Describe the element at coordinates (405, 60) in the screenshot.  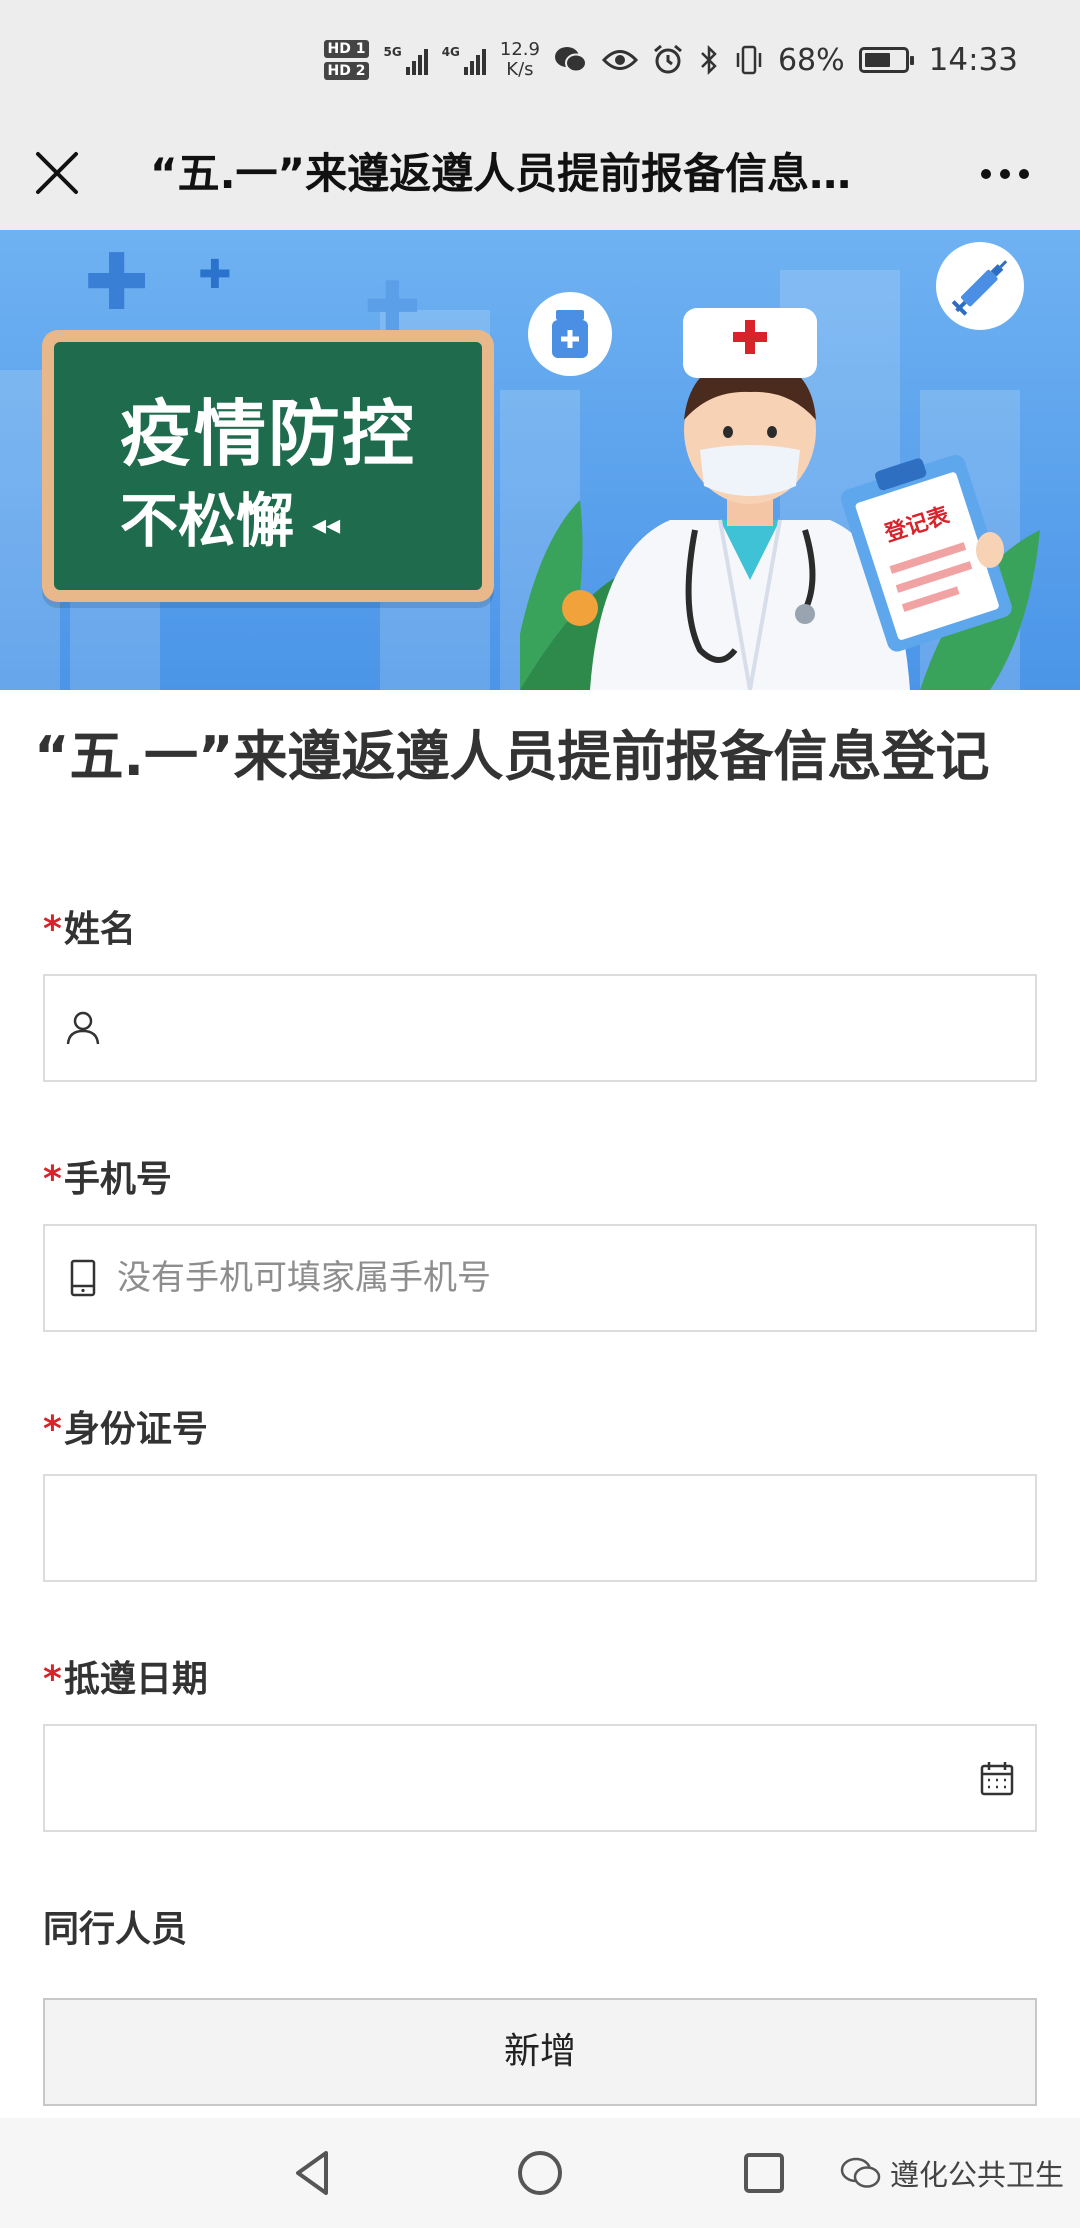
I see `signal-5g-icon: 5G` at that location.